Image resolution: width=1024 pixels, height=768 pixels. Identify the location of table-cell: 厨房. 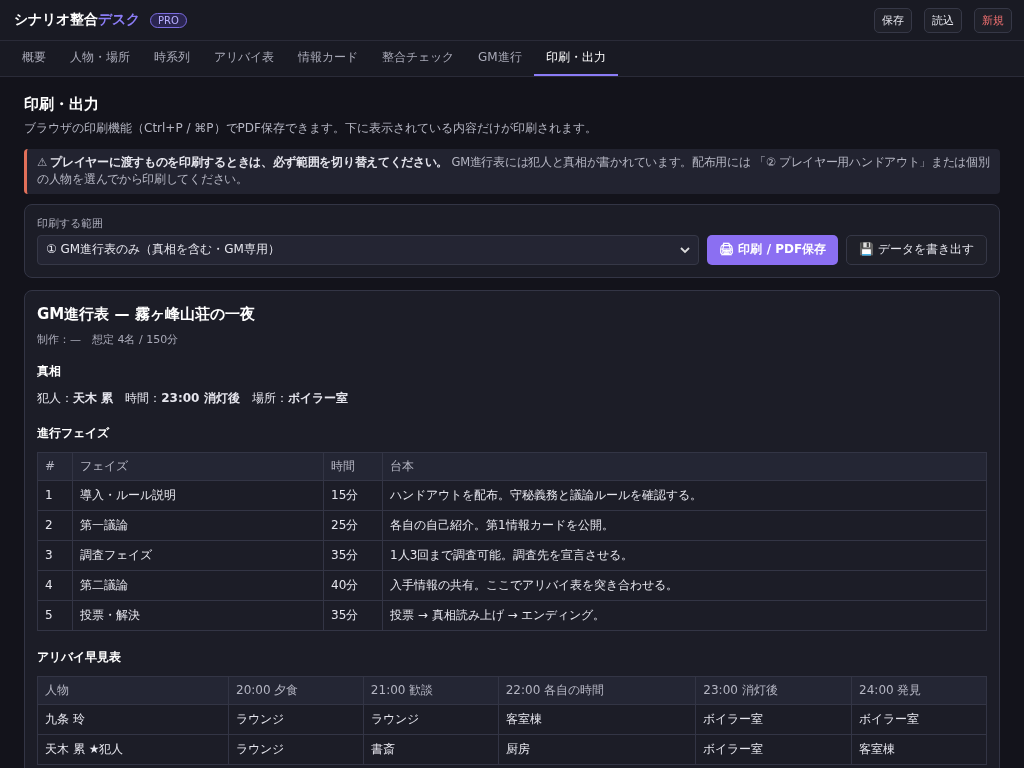
(597, 749).